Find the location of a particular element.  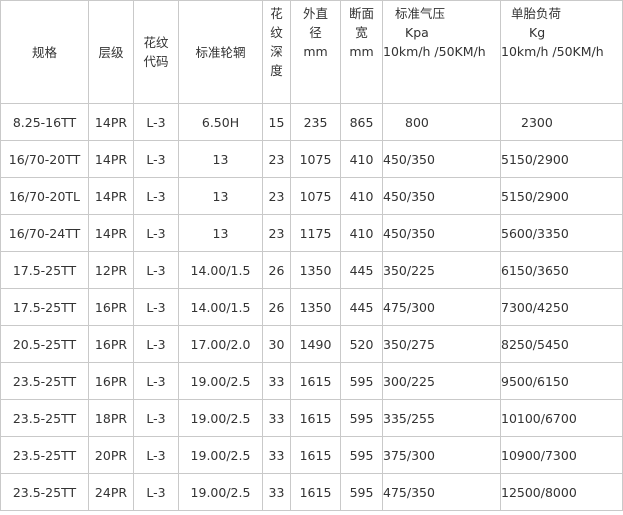

header-pressure-line: 标准气压 is located at coordinates (420, 13).